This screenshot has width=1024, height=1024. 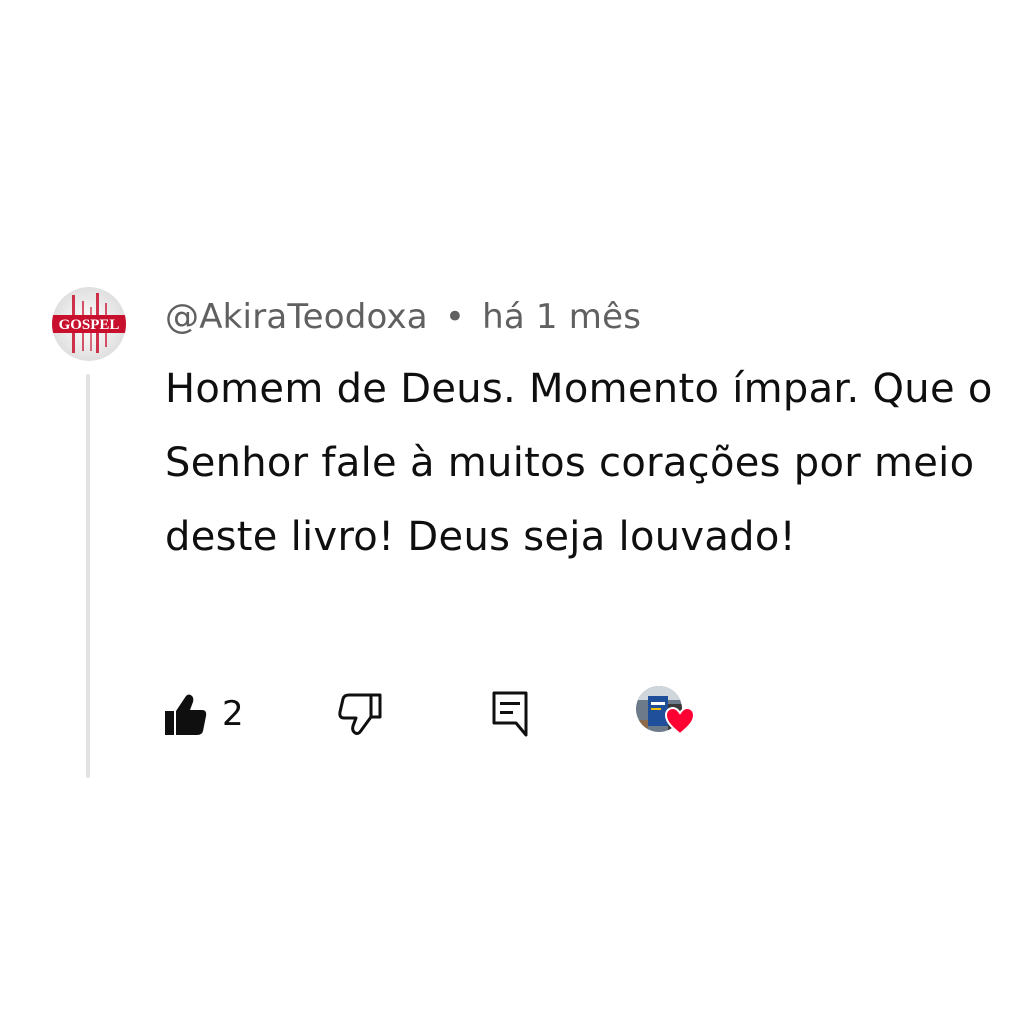 What do you see at coordinates (186, 714) in the screenshot?
I see `thumbs-up-filled-icon` at bounding box center [186, 714].